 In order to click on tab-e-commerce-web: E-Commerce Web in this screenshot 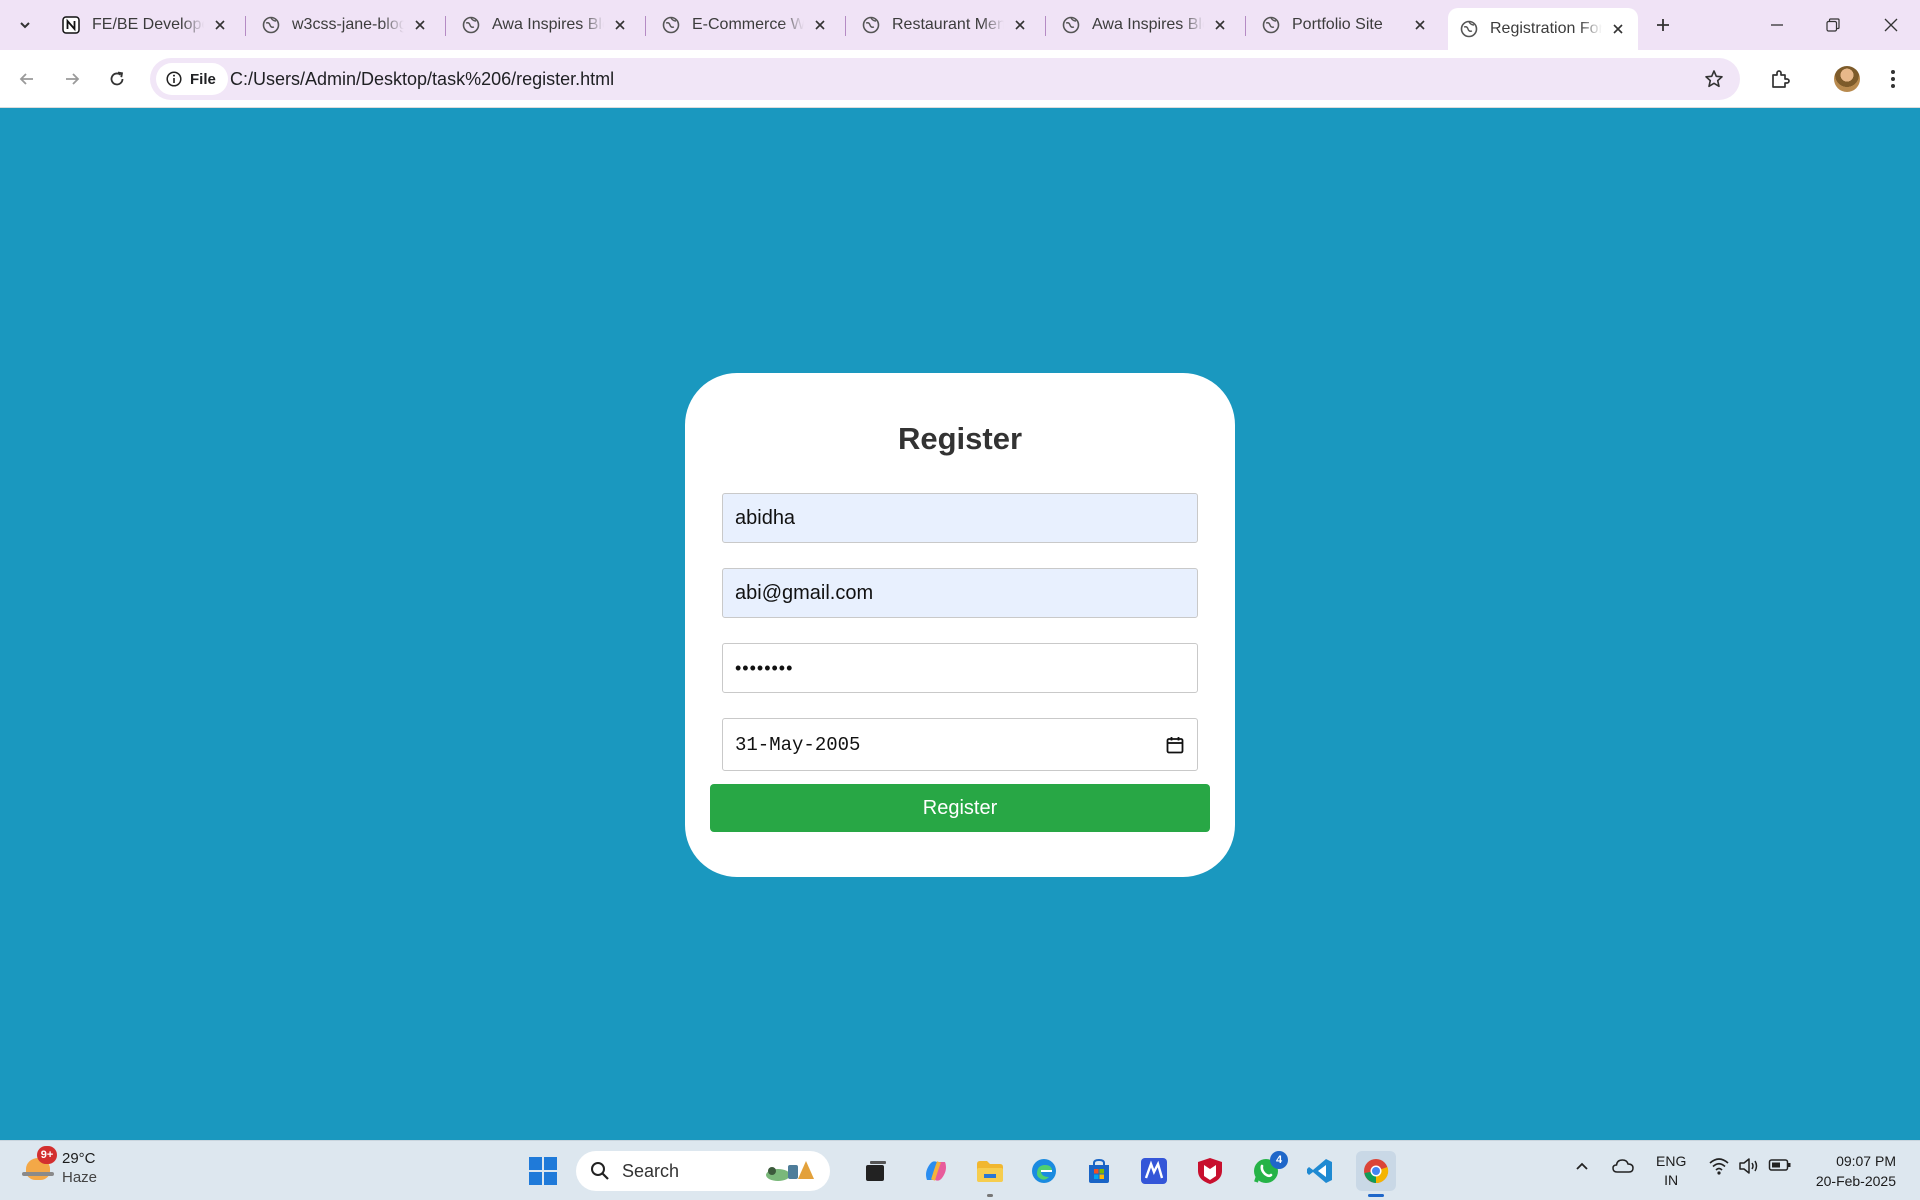, I will do `click(745, 25)`.